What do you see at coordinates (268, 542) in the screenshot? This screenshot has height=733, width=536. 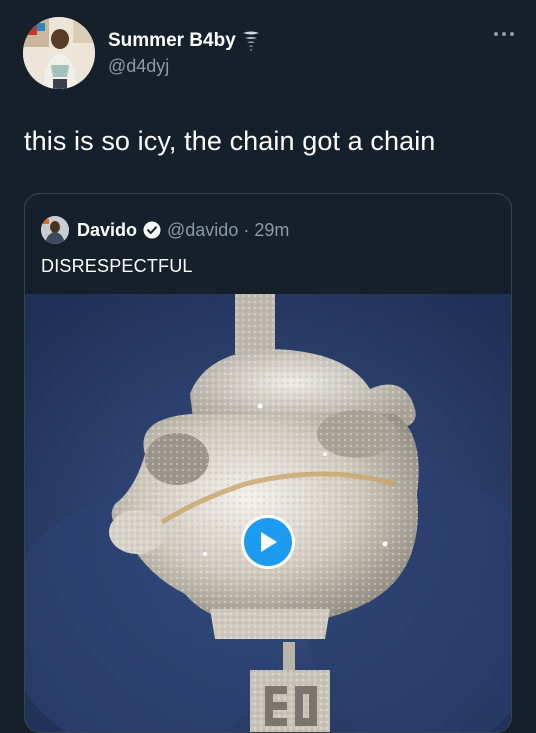 I see `play-icon` at bounding box center [268, 542].